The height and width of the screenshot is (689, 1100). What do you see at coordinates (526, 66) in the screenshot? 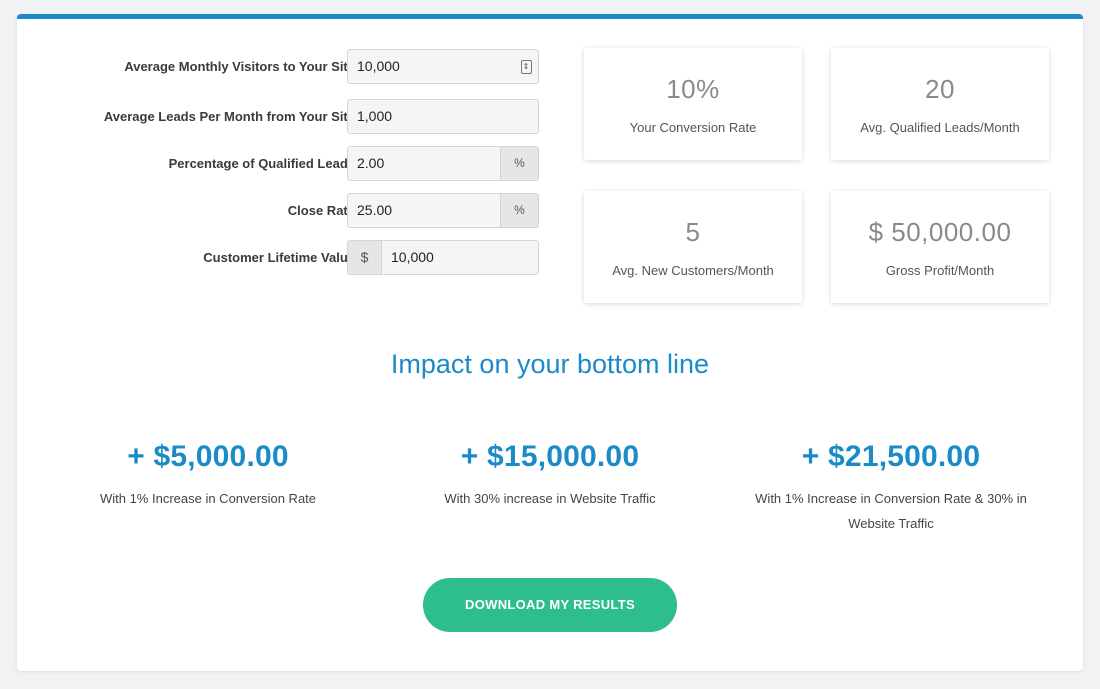
I see `stepper-icon: ⇕` at bounding box center [526, 66].